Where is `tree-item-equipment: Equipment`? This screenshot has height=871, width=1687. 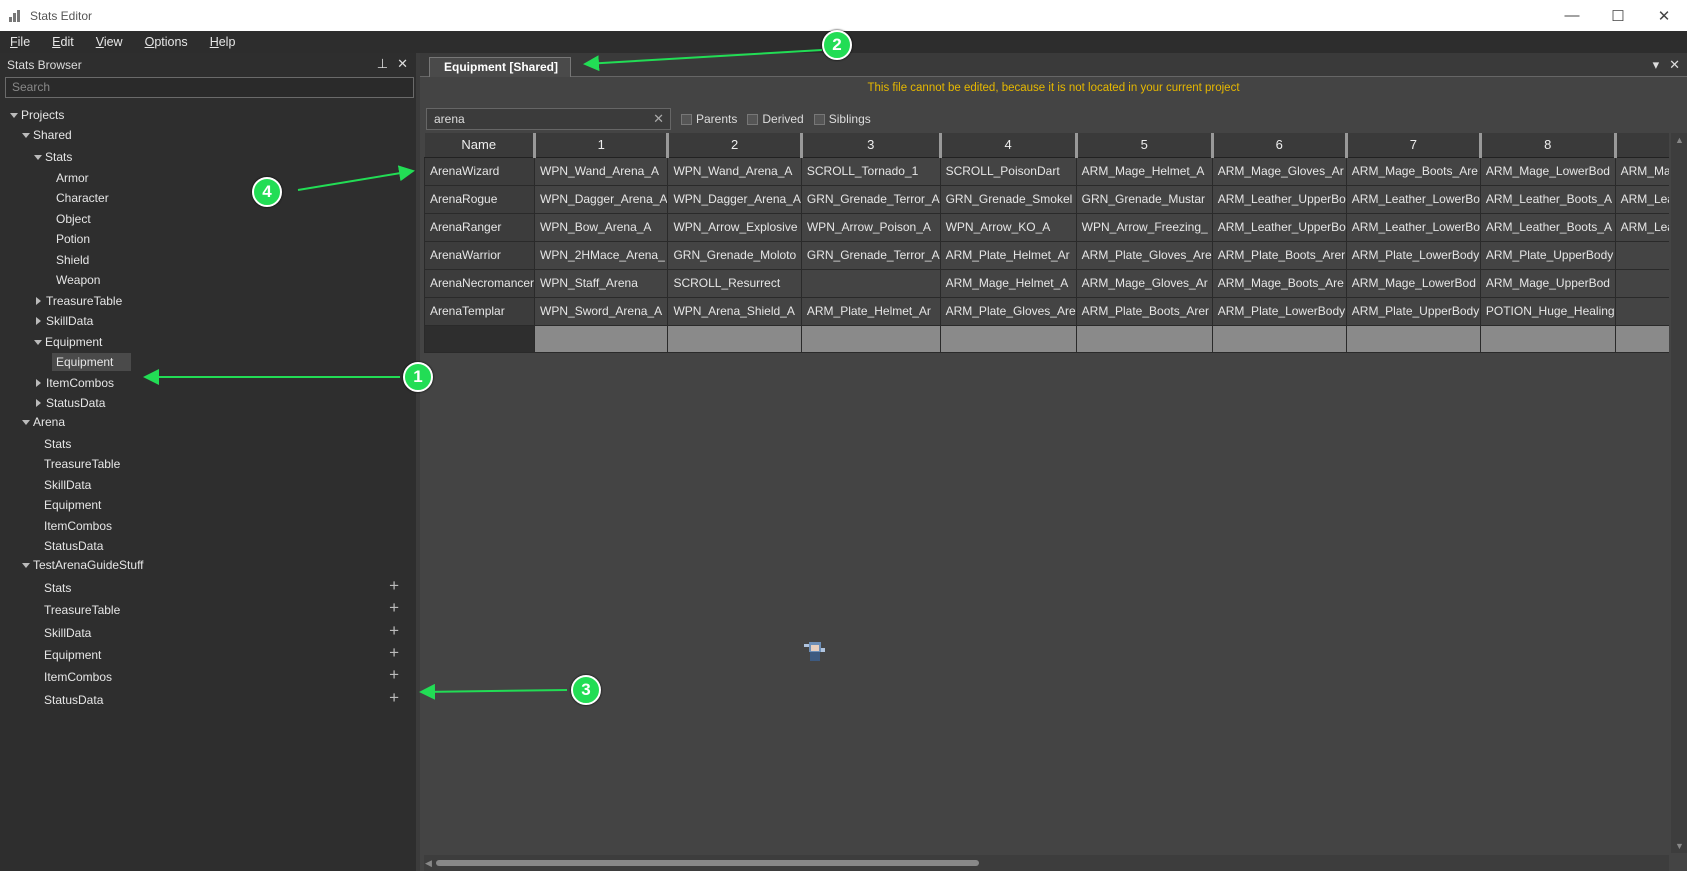
tree-item-equipment: Equipment is located at coordinates (208, 362).